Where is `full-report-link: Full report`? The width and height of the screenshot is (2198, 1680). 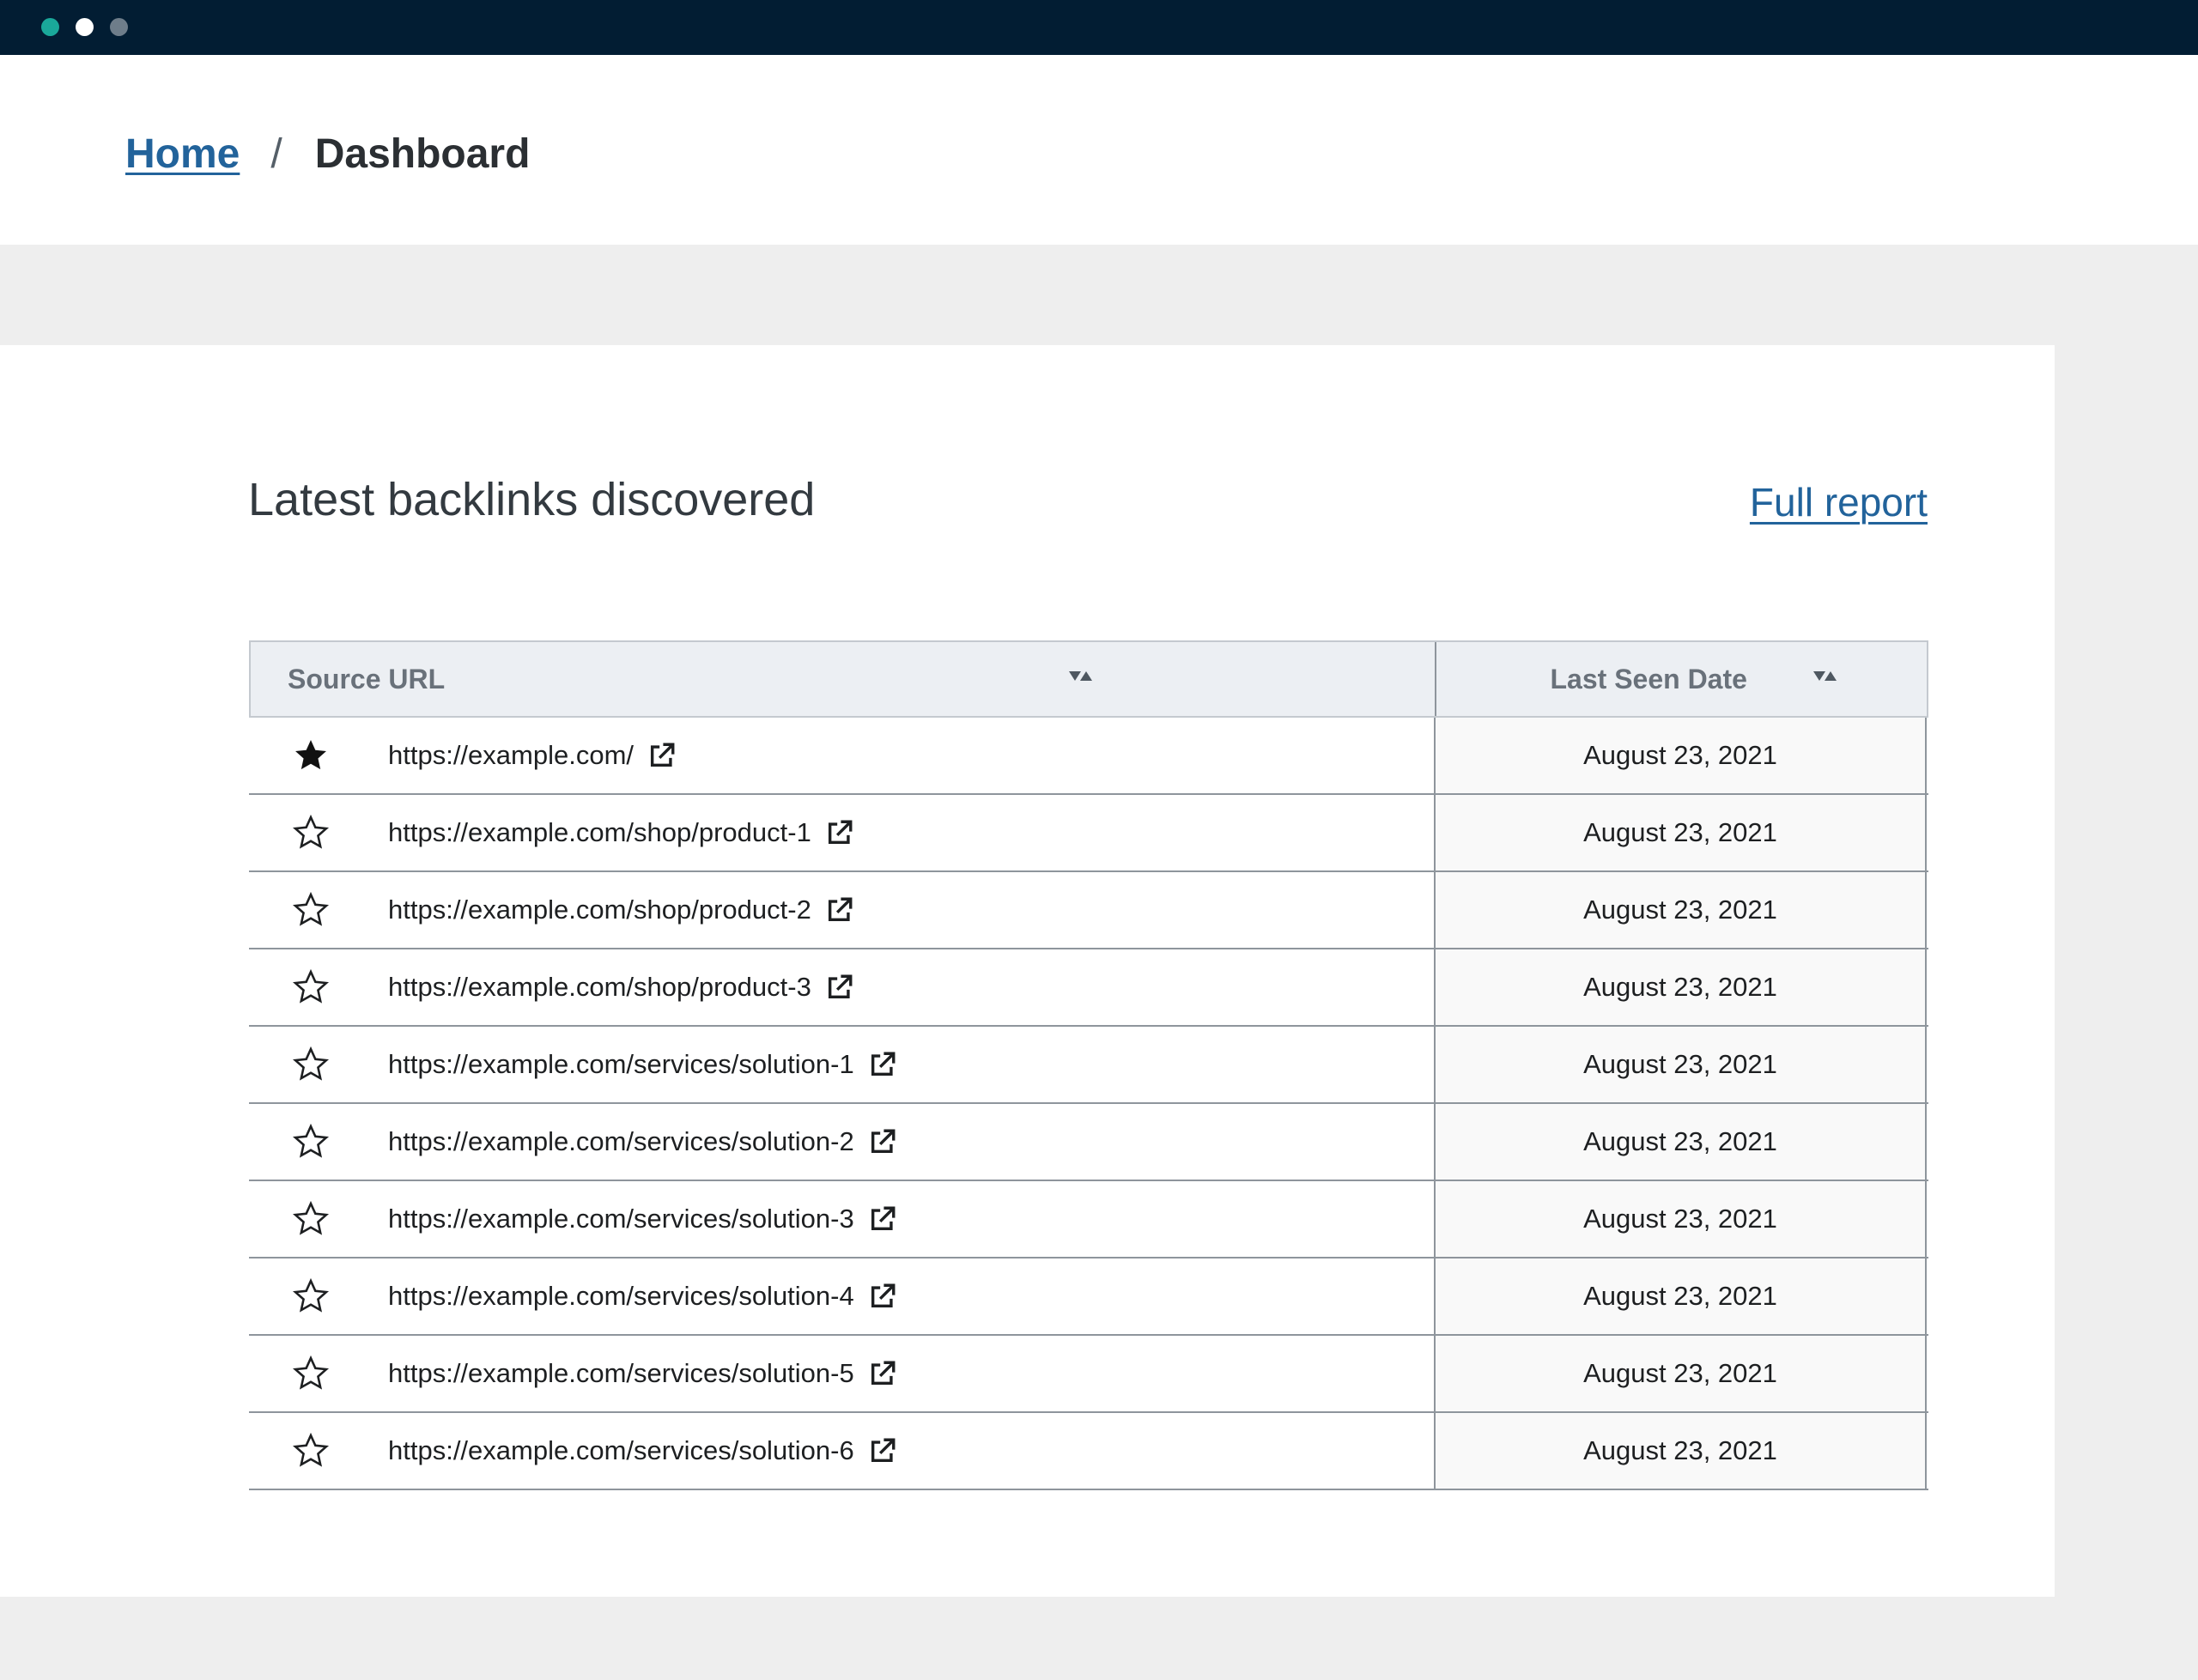 full-report-link: Full report is located at coordinates (1839, 502).